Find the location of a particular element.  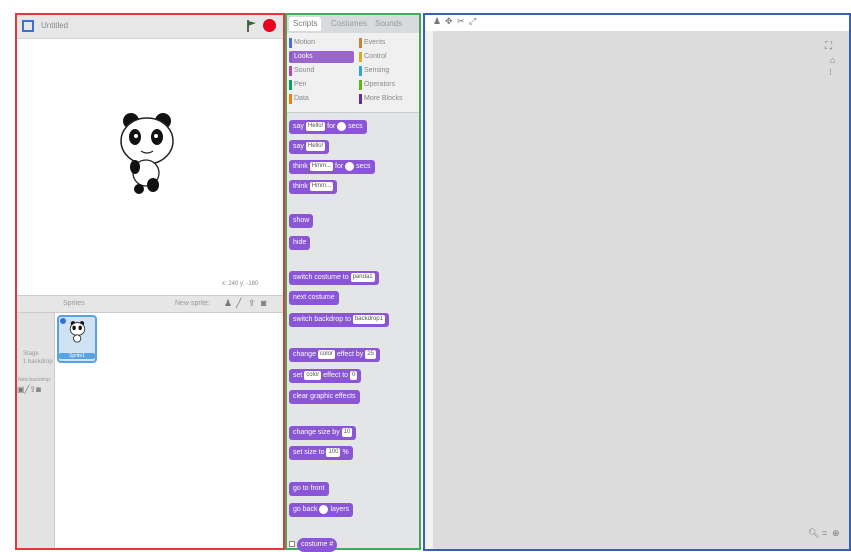

category-label: Motion is located at coordinates (305, 42).